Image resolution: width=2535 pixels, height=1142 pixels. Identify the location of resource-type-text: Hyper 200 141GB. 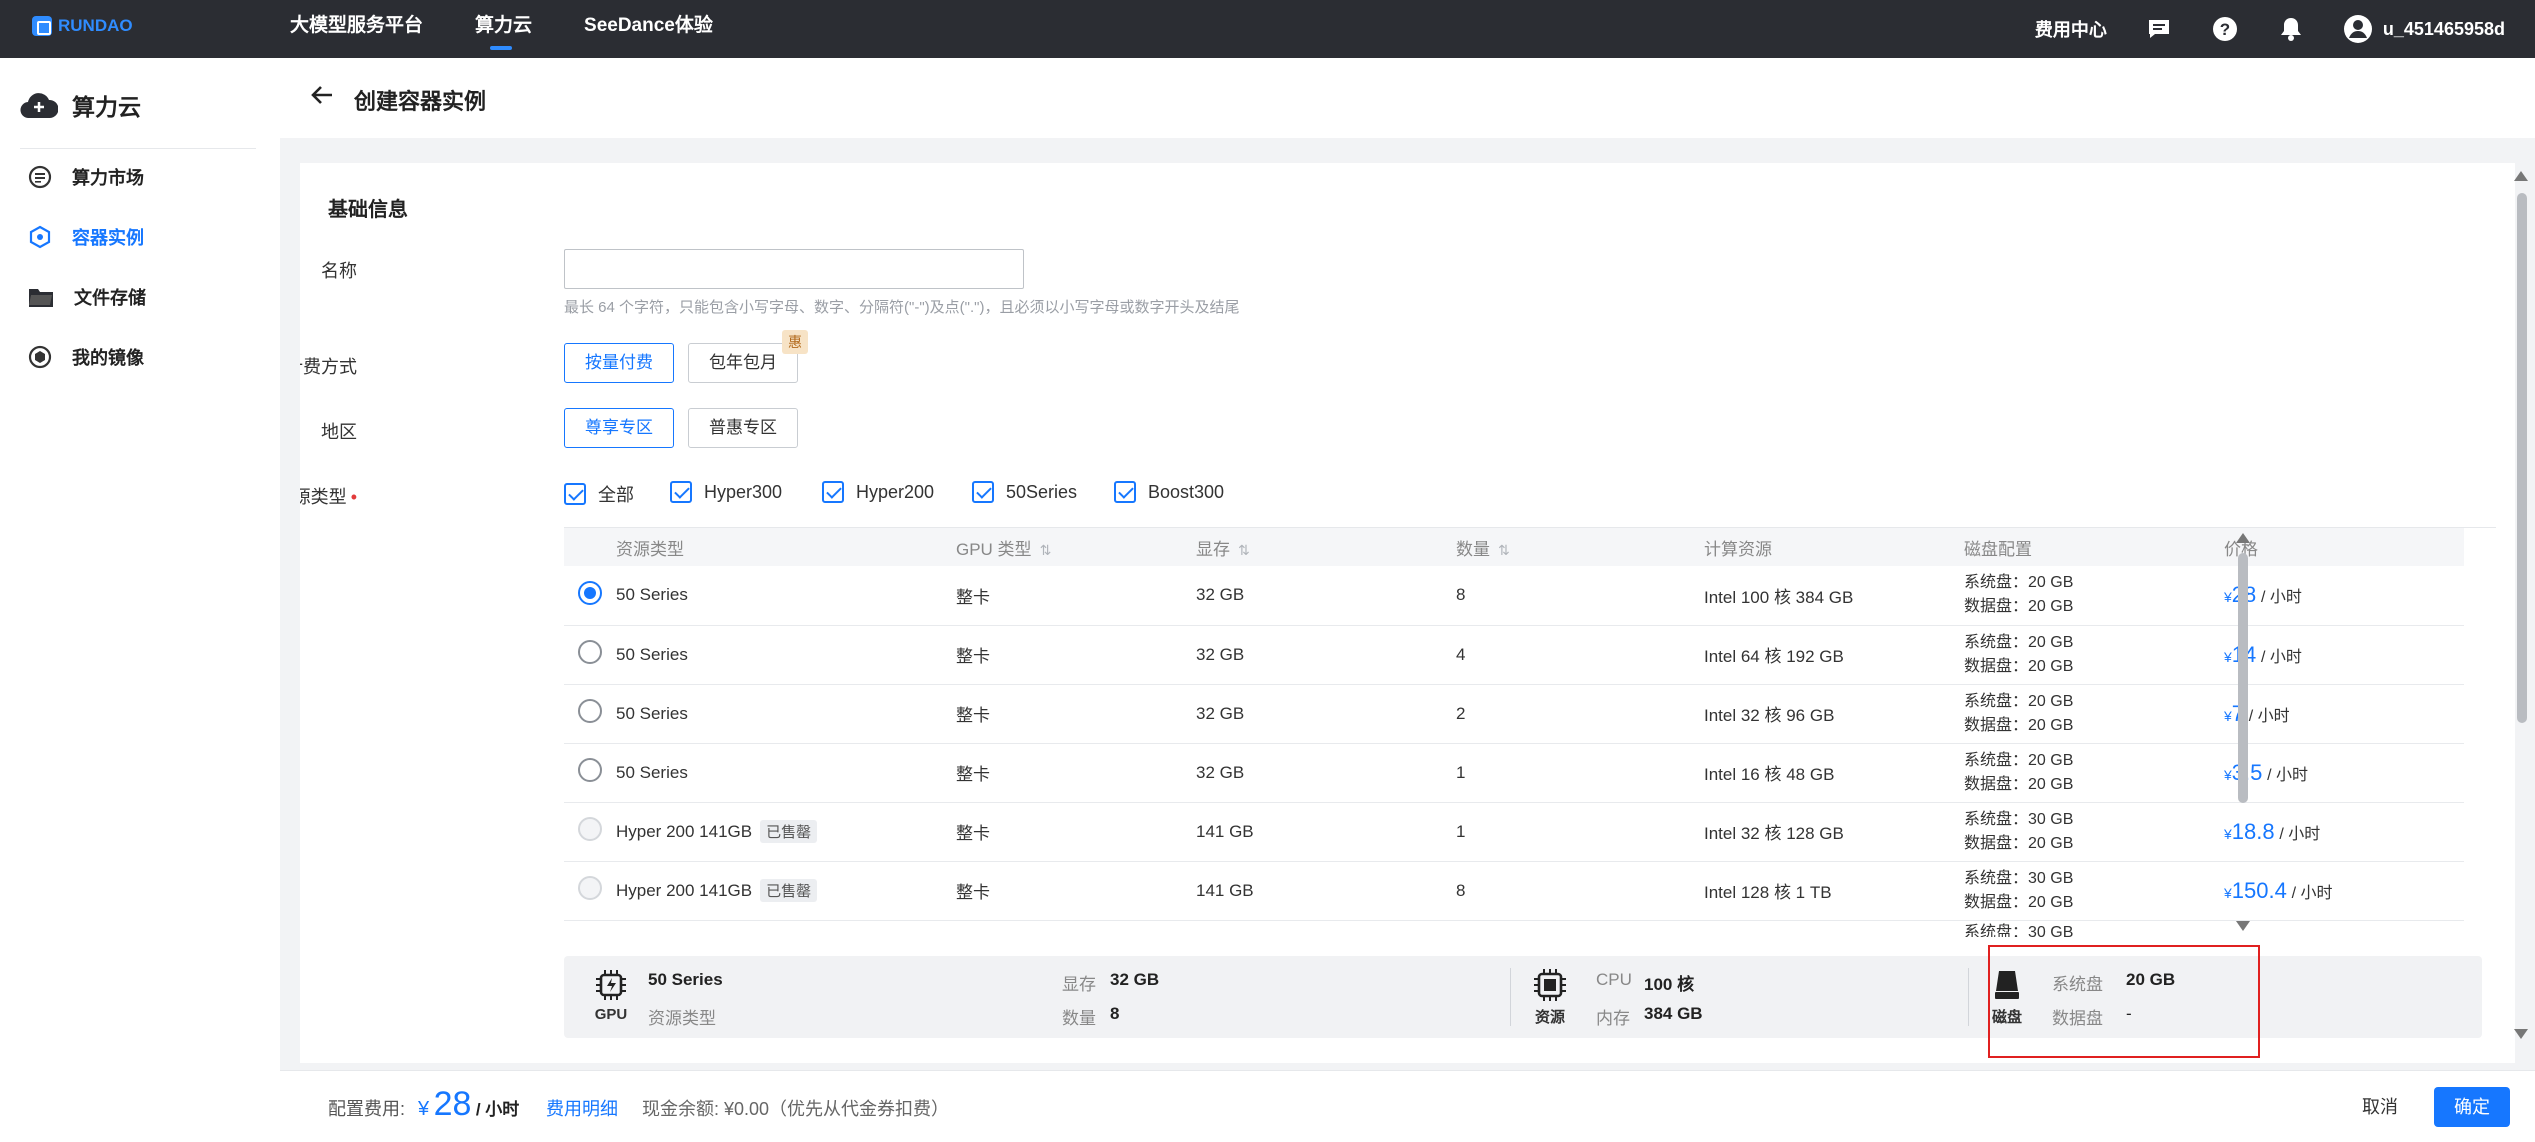
(684, 831).